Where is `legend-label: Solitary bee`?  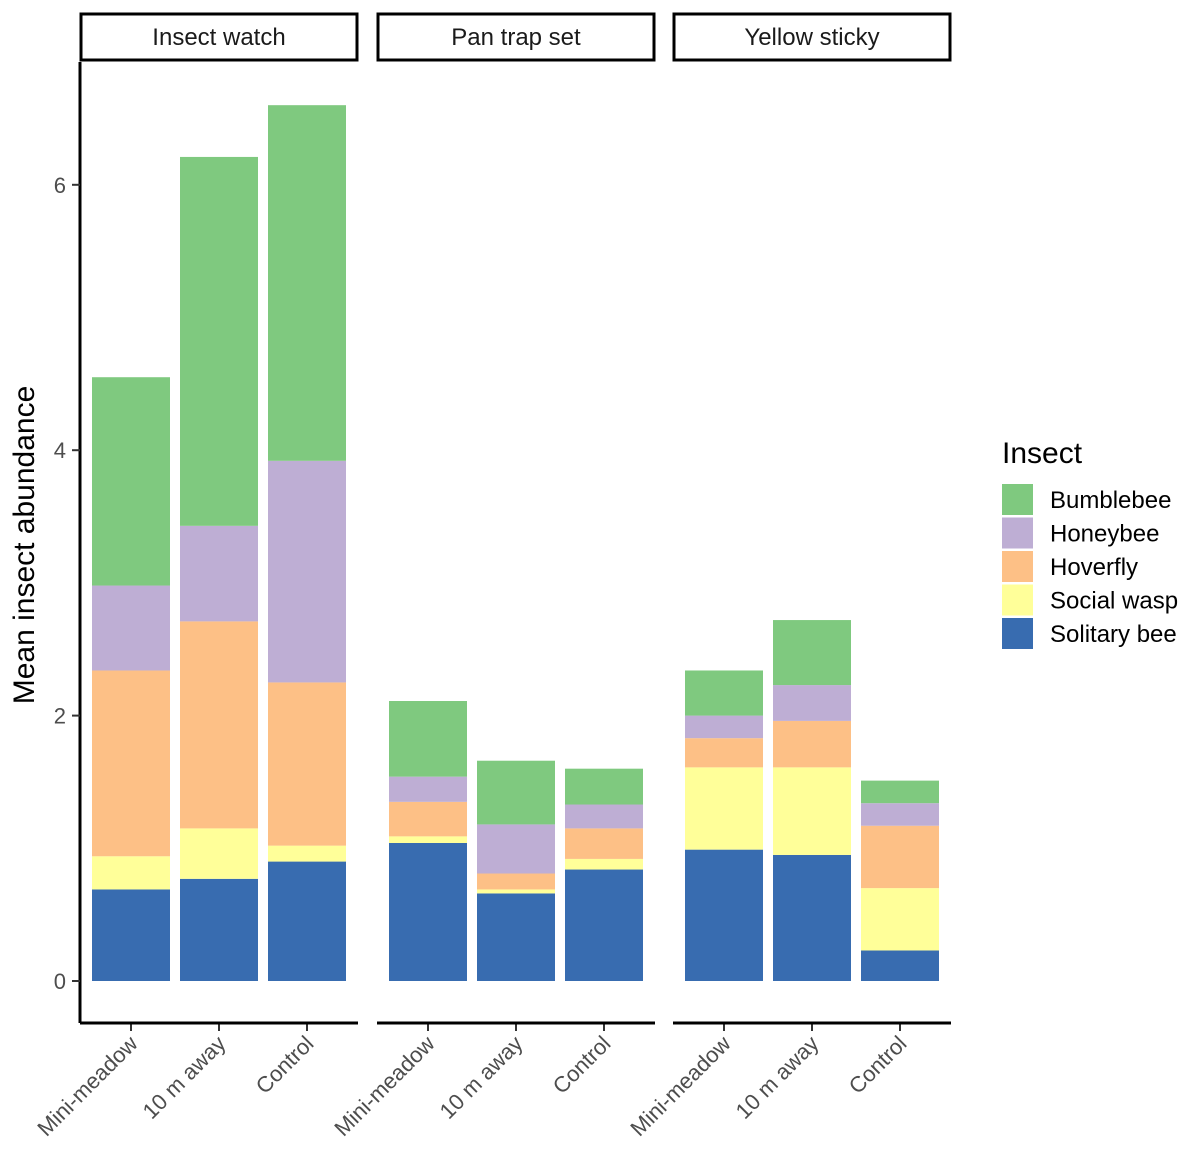 legend-label: Solitary bee is located at coordinates (1113, 634).